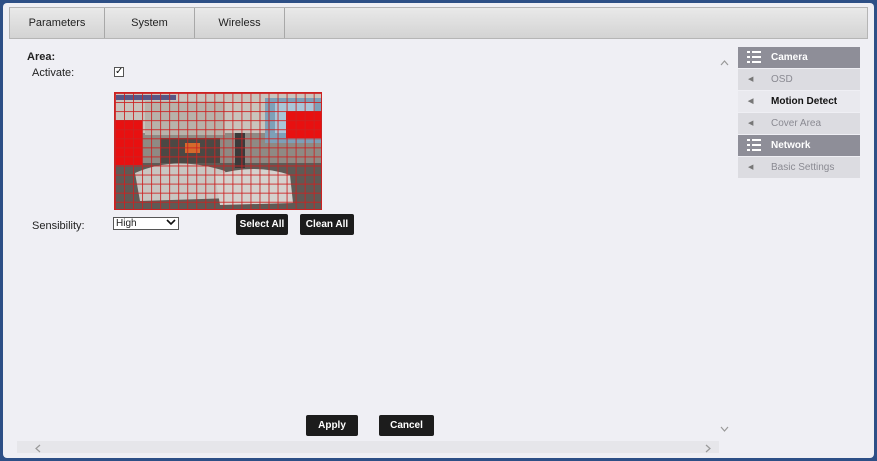 Image resolution: width=877 pixels, height=461 pixels. Describe the element at coordinates (804, 101) in the screenshot. I see `menu-item-label: Motion Detect` at that location.